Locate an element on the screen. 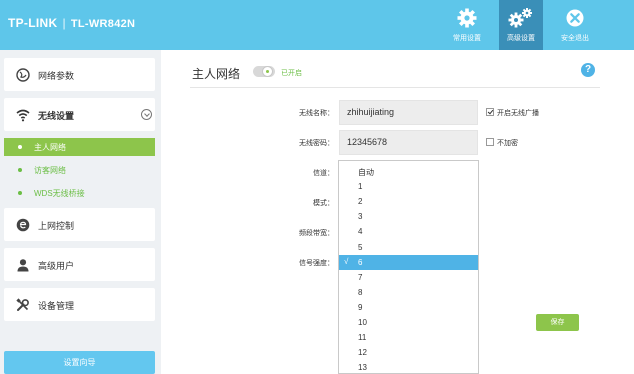 Image resolution: width=634 pixels, height=374 pixels. channel-option: 13 is located at coordinates (408, 366).